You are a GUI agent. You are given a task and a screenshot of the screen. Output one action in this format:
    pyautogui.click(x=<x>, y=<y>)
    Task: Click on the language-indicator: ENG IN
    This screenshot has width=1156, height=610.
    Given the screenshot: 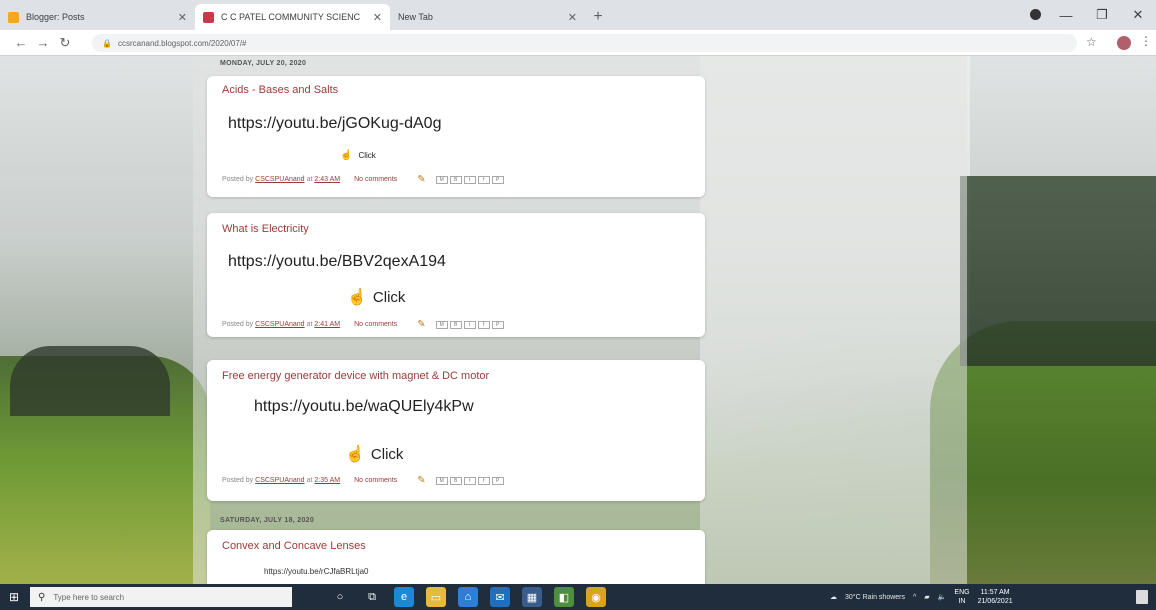 What is the action you would take?
    pyautogui.click(x=961, y=597)
    